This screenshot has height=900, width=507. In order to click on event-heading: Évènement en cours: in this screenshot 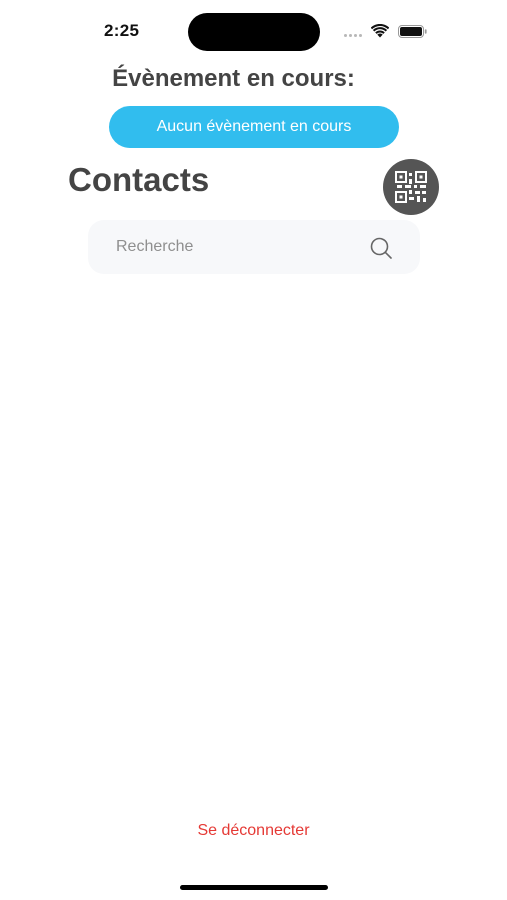, I will do `click(233, 78)`.